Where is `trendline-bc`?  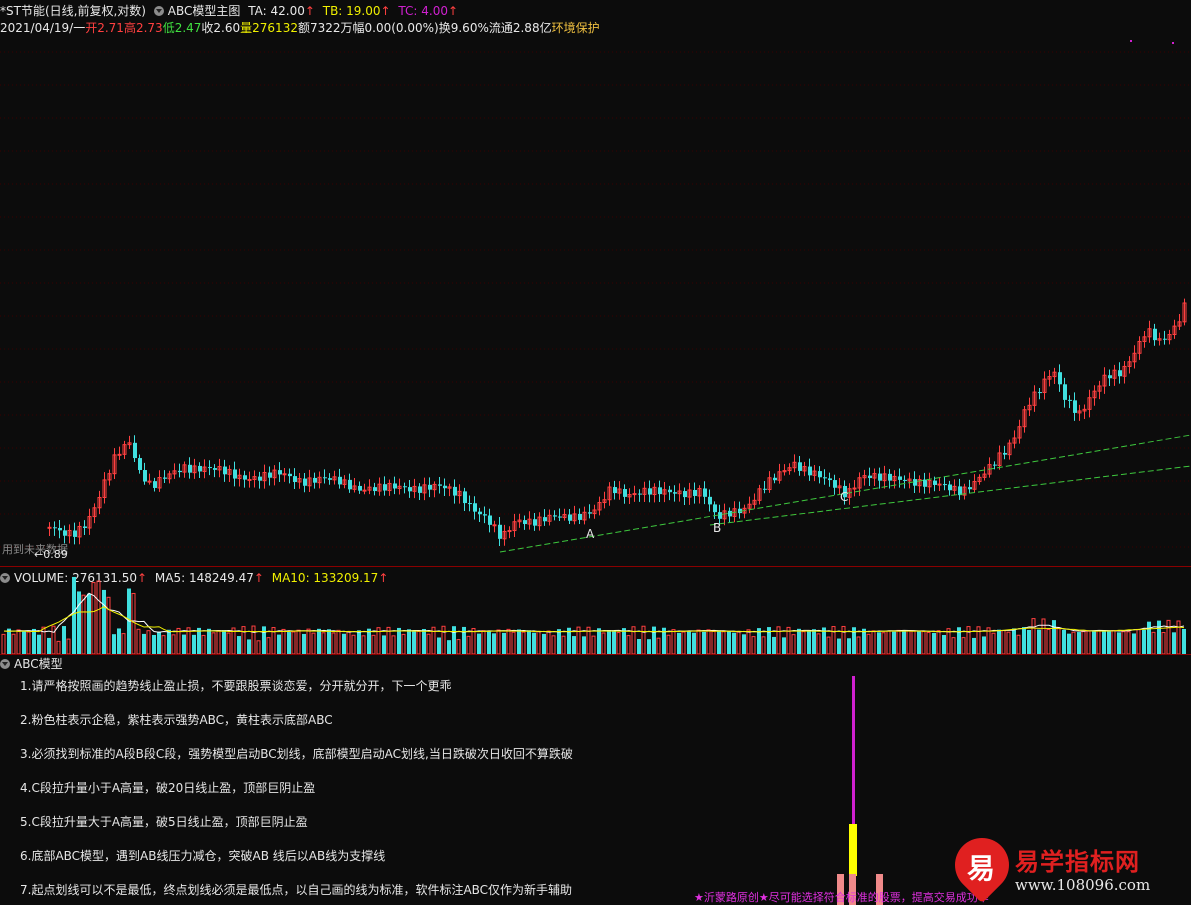 trendline-bc is located at coordinates (950, 495).